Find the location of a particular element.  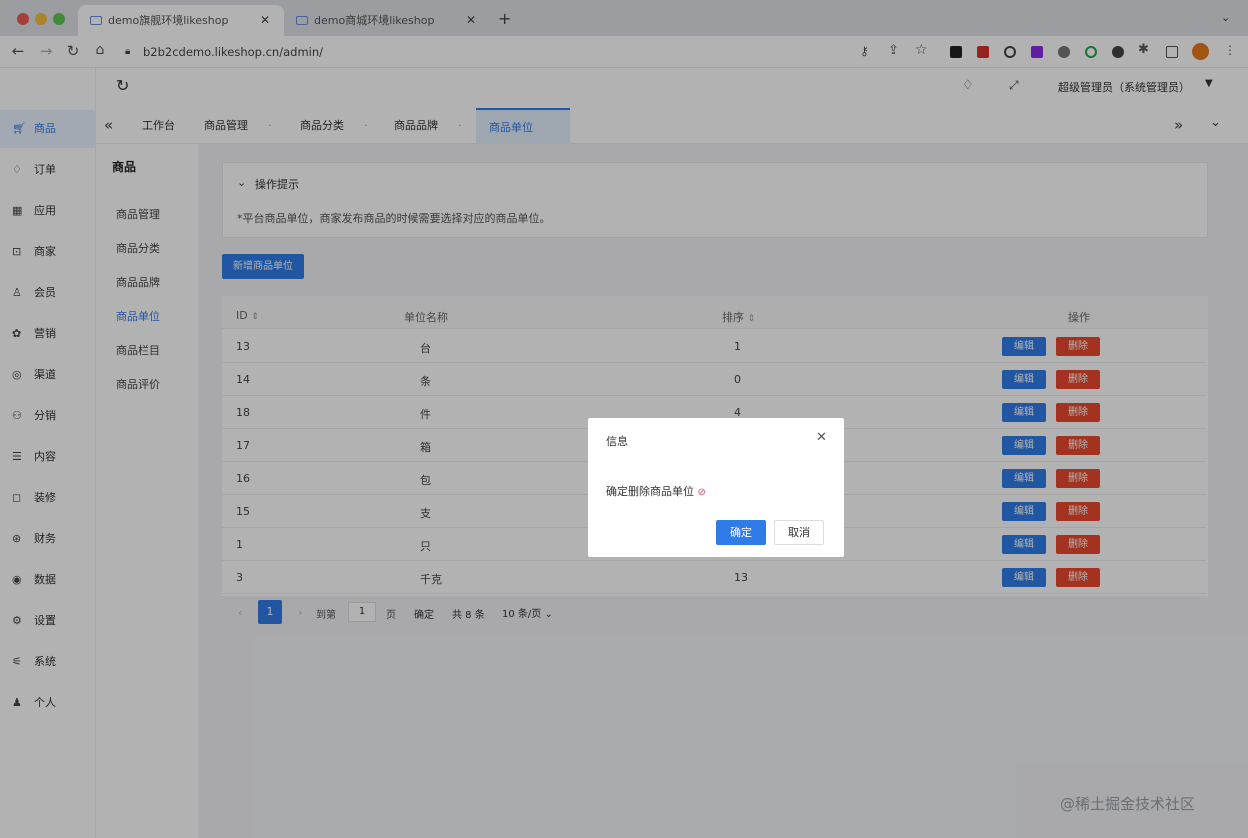

close-icon: ✕ is located at coordinates (821, 437).